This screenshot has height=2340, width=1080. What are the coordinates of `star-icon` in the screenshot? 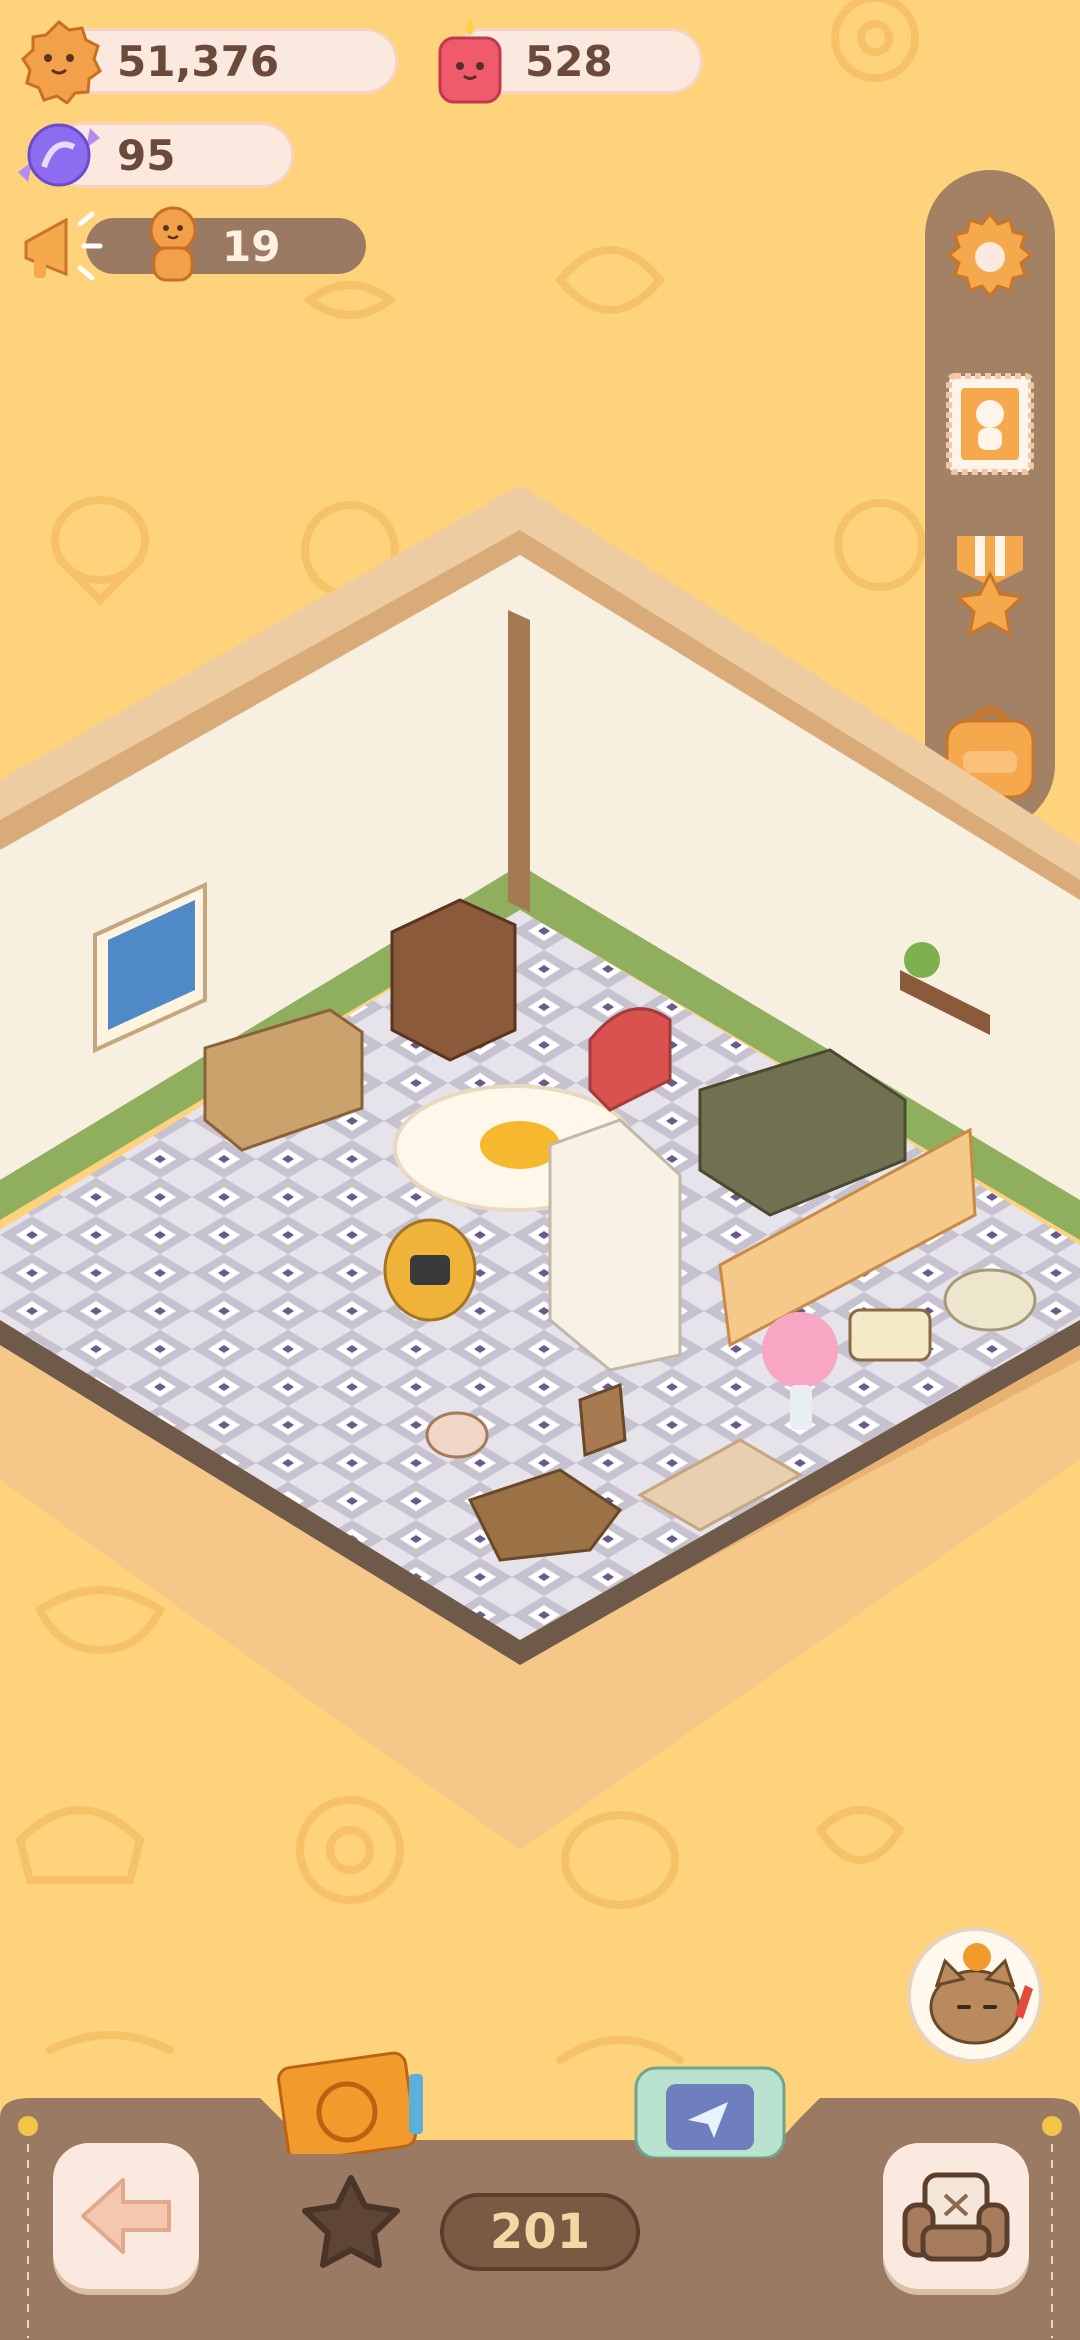 It's located at (351, 2225).